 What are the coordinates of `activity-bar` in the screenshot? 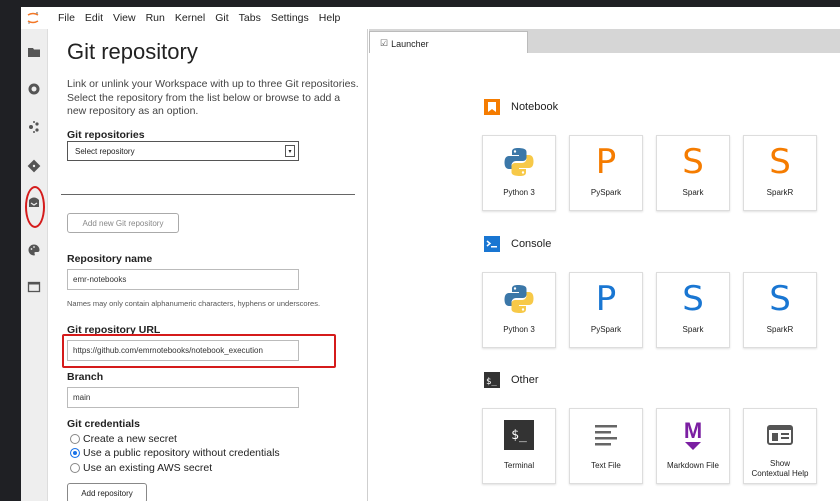 It's located at (34, 265).